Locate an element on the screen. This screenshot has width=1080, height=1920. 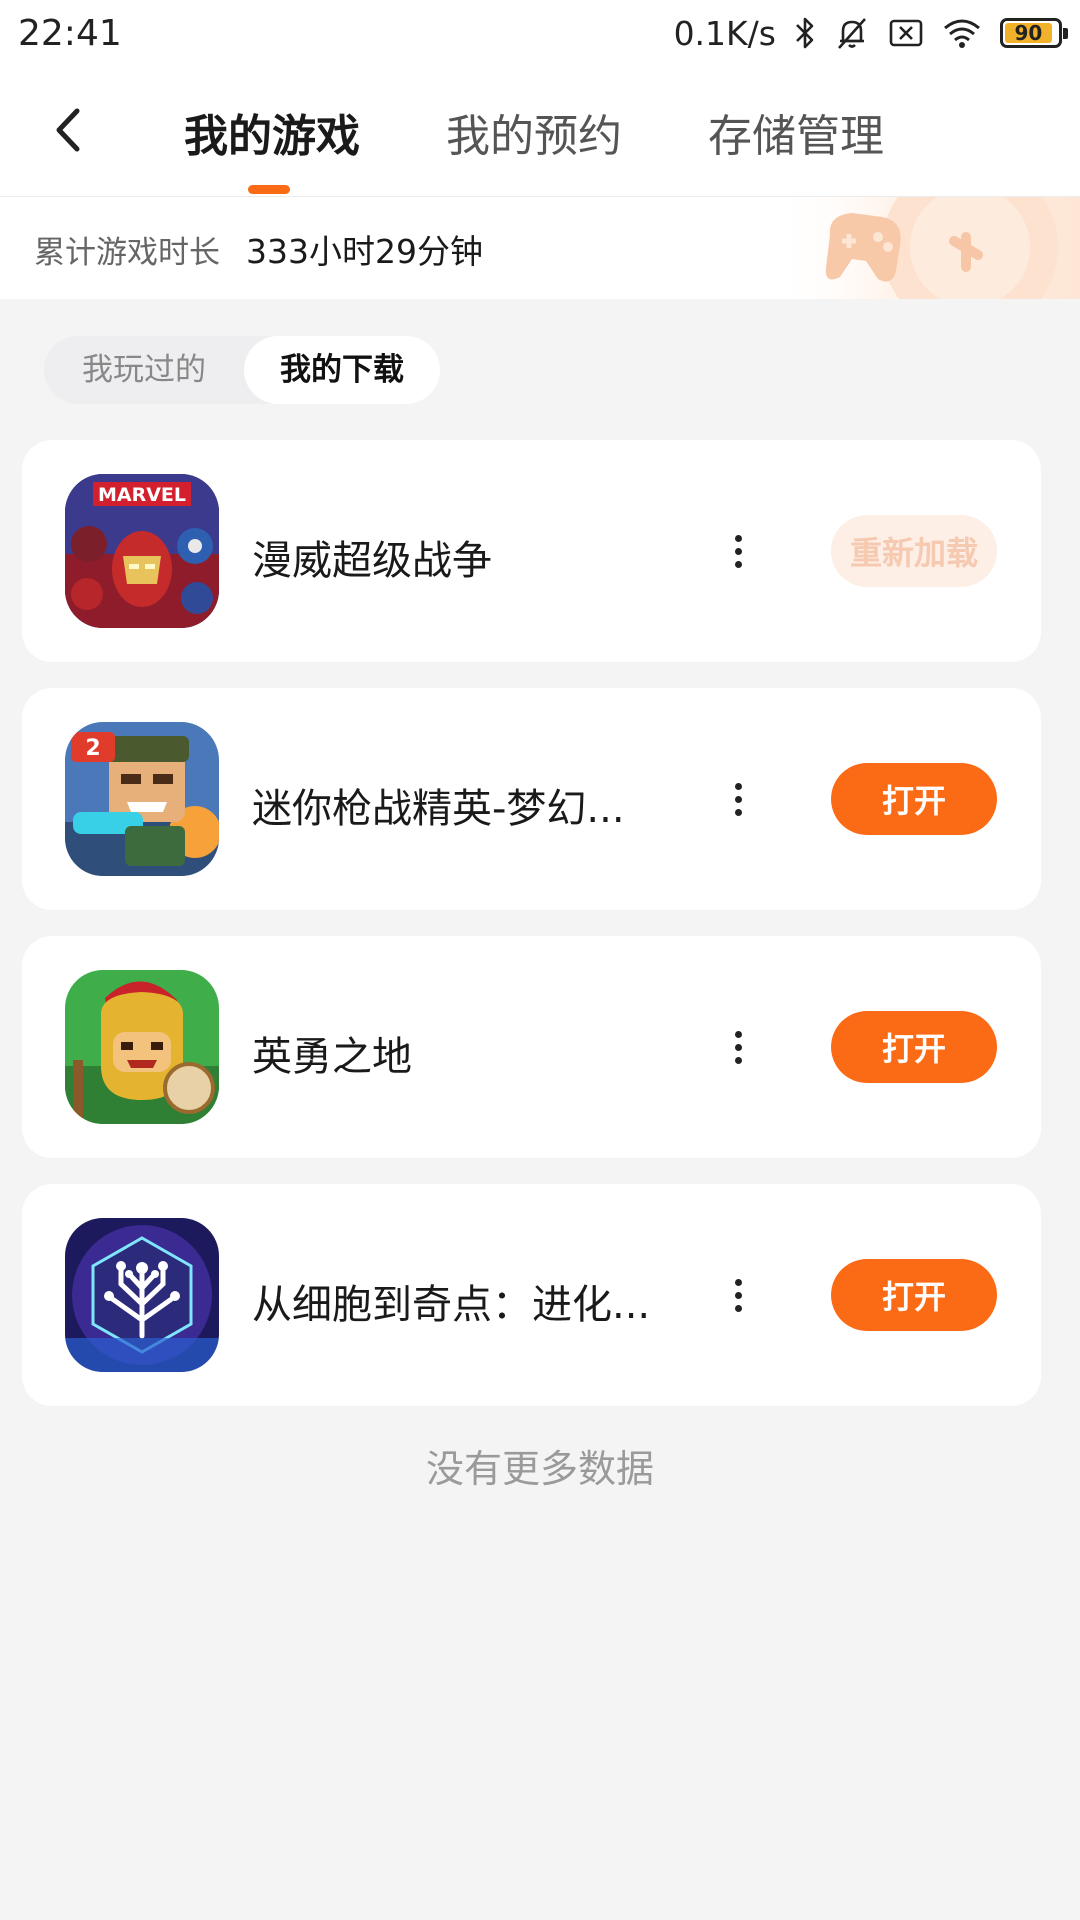
back-arrow-icon is located at coordinates (68, 130).